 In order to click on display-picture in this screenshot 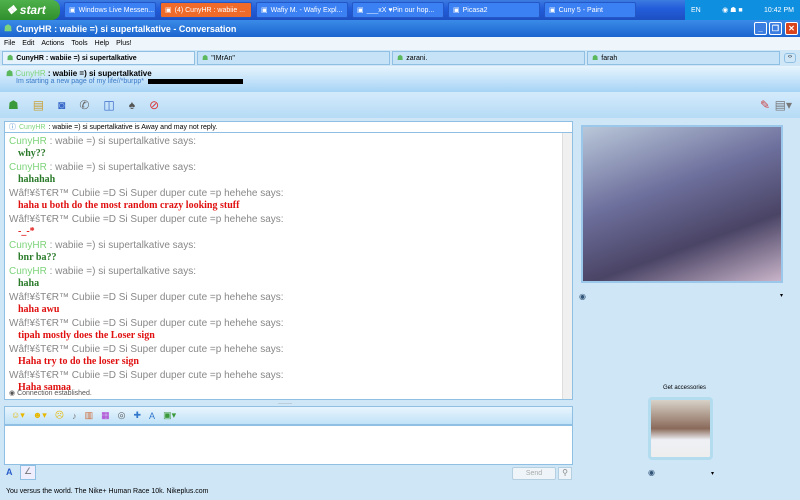, I will do `click(680, 428)`.